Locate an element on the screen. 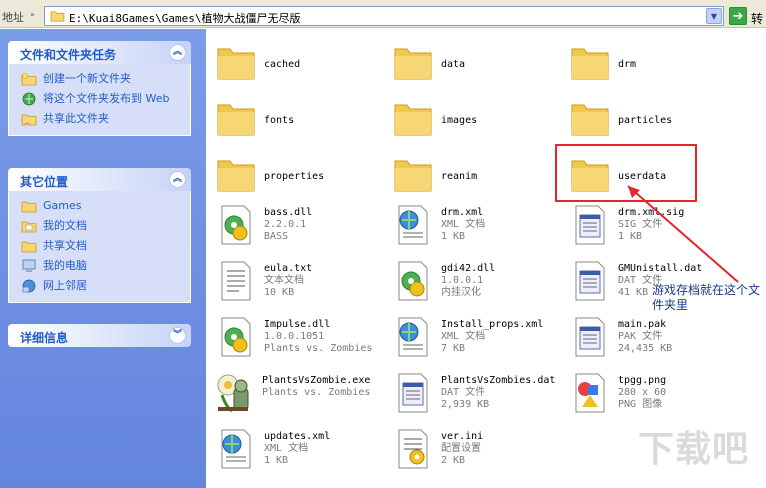 Image resolution: width=766 pixels, height=488 pixels. place-network: 网上邻居 is located at coordinates (99, 286).